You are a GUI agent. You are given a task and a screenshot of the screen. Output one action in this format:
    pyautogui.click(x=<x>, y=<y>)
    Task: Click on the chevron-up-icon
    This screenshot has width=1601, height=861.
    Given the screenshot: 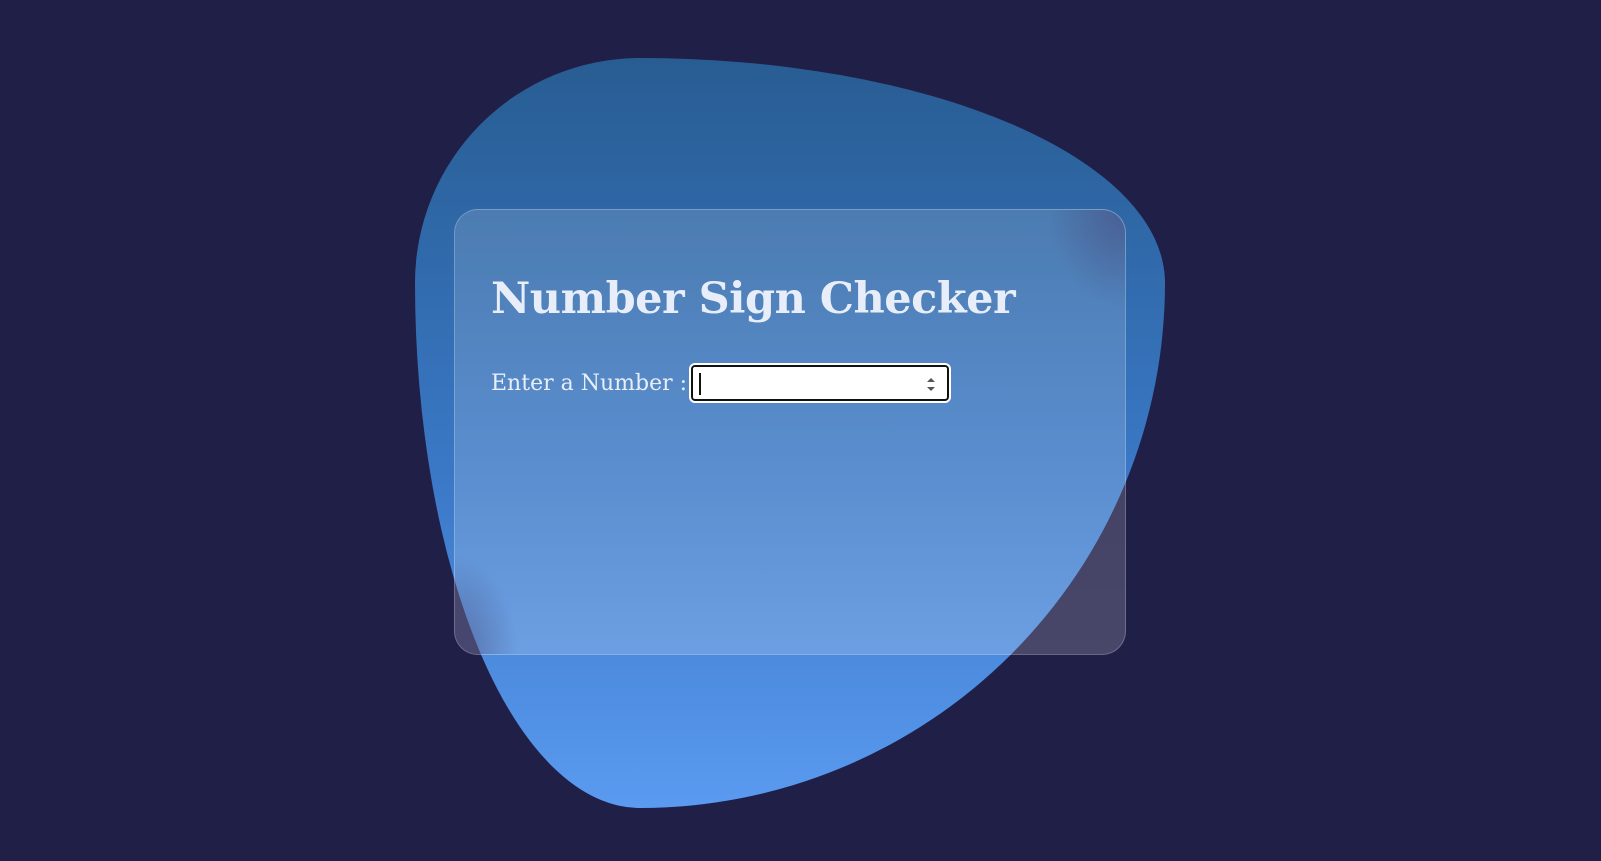 What is the action you would take?
    pyautogui.click(x=931, y=379)
    